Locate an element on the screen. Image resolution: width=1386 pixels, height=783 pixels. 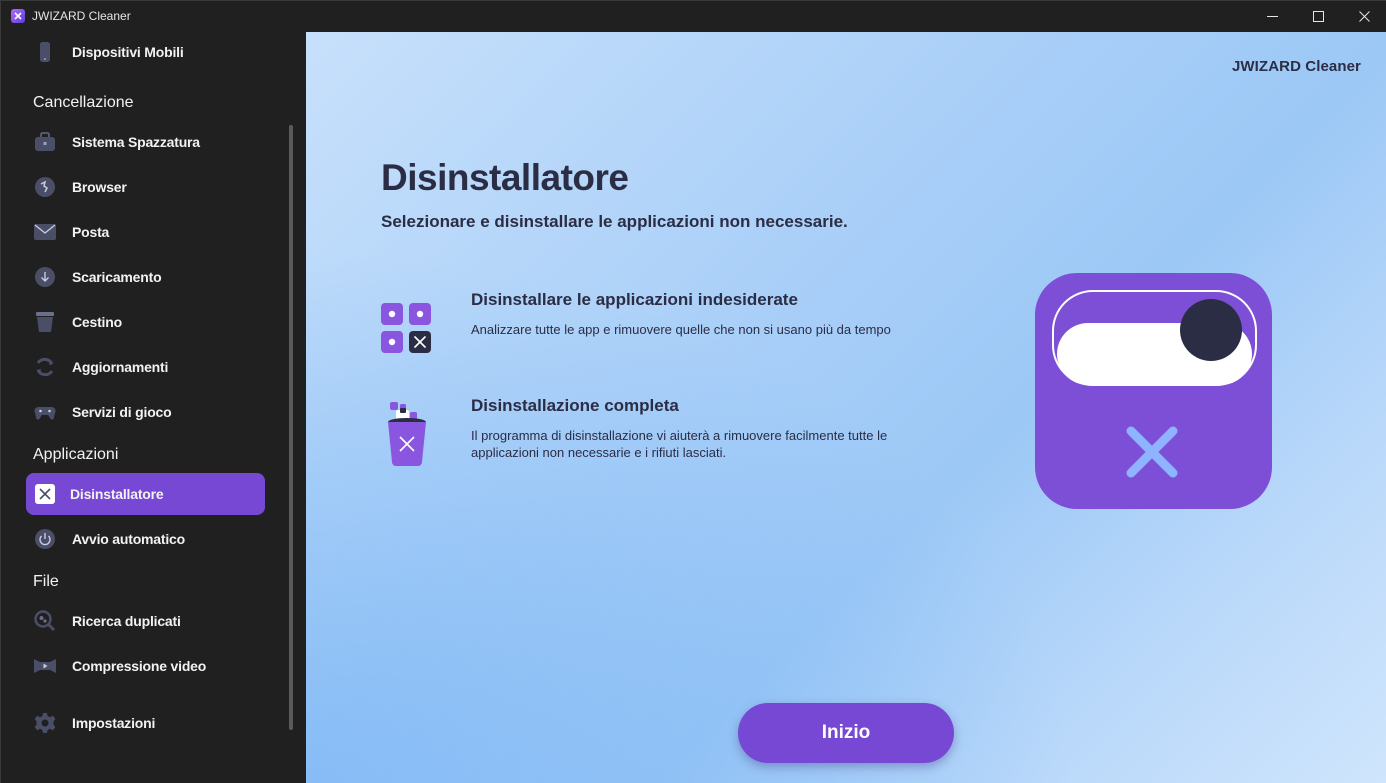
sidebar-item-browser: Browser is located at coordinates (145, 187).